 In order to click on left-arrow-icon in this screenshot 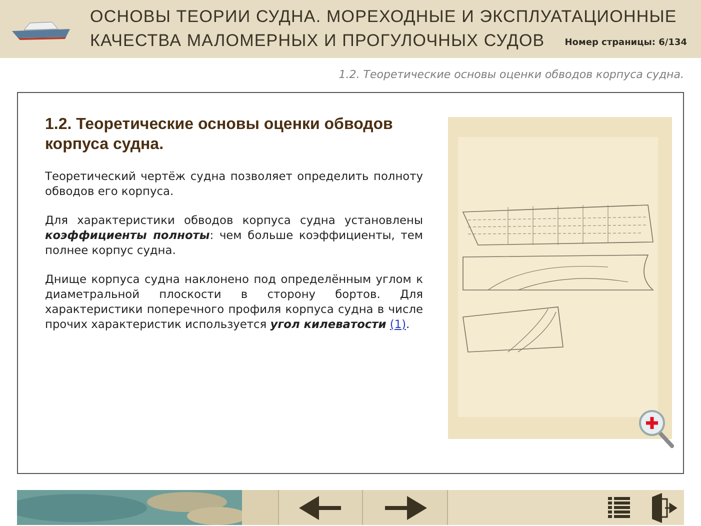, I will do `click(320, 508)`.